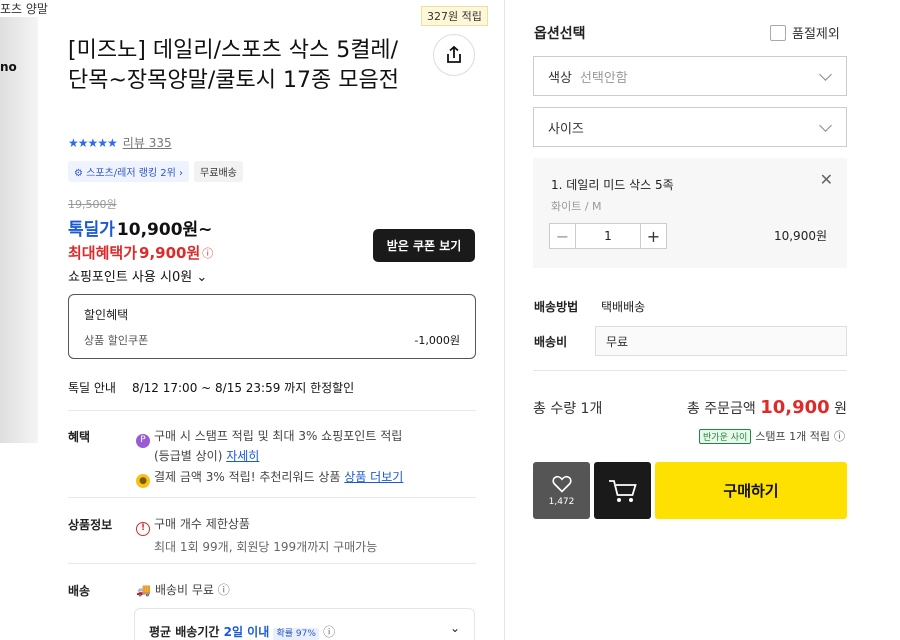 This screenshot has width=900, height=640. I want to click on color-placeholder: 선택안함, so click(603, 78).